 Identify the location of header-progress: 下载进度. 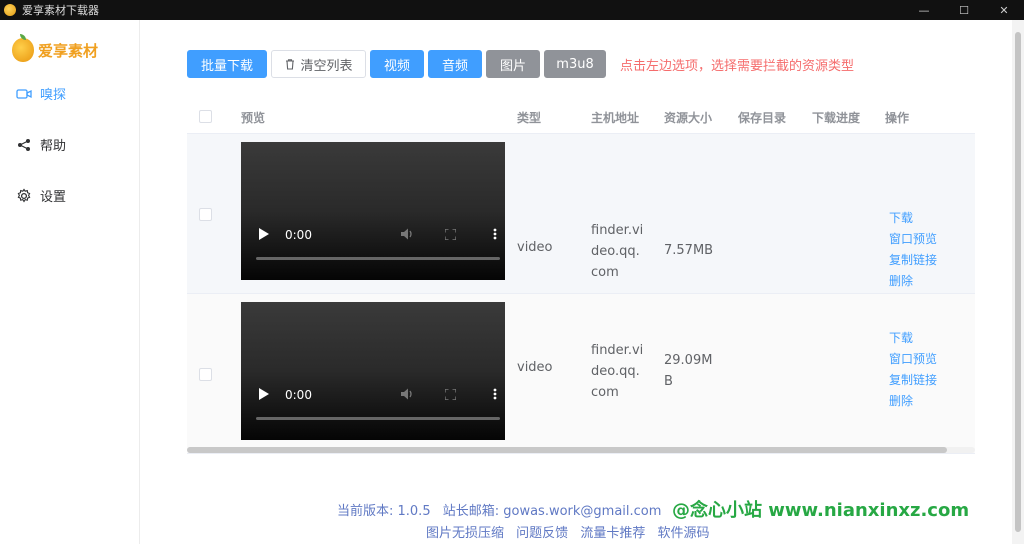
(836, 118).